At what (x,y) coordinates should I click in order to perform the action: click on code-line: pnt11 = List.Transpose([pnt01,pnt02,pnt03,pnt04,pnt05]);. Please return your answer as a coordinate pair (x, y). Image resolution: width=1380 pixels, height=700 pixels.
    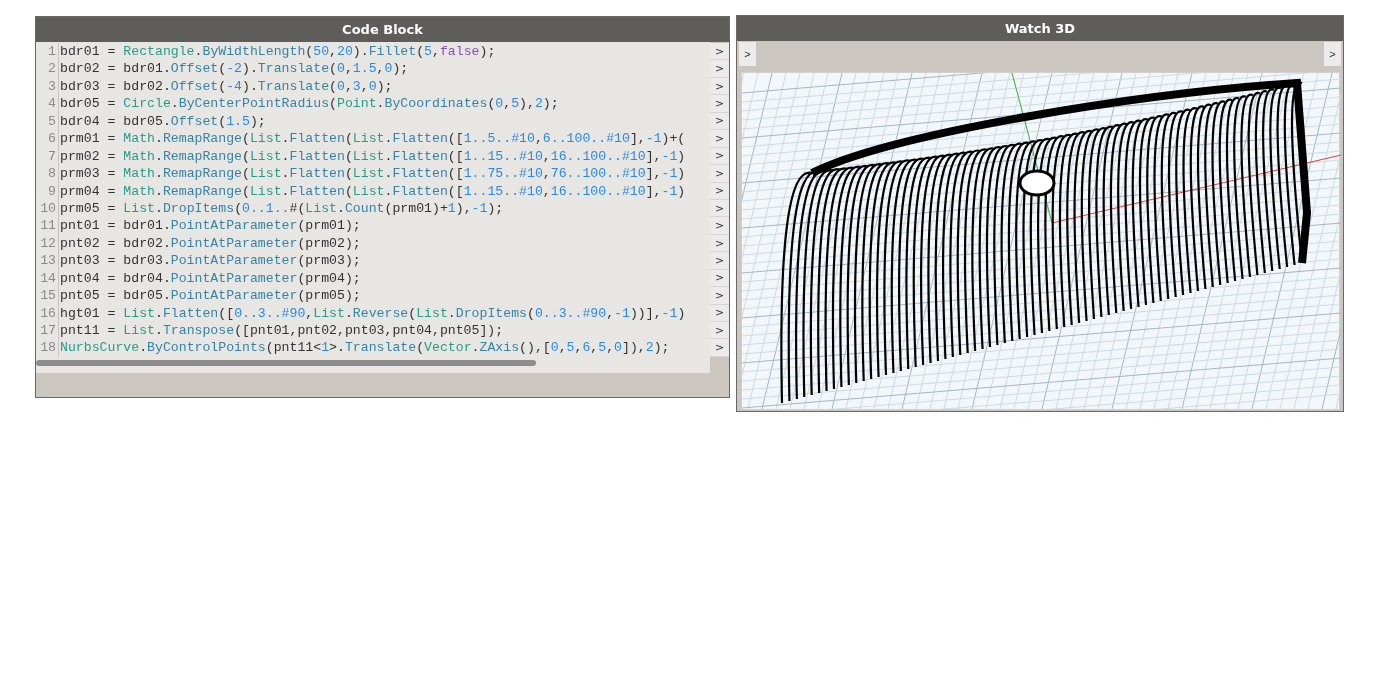
    Looking at the image, I should click on (282, 331).